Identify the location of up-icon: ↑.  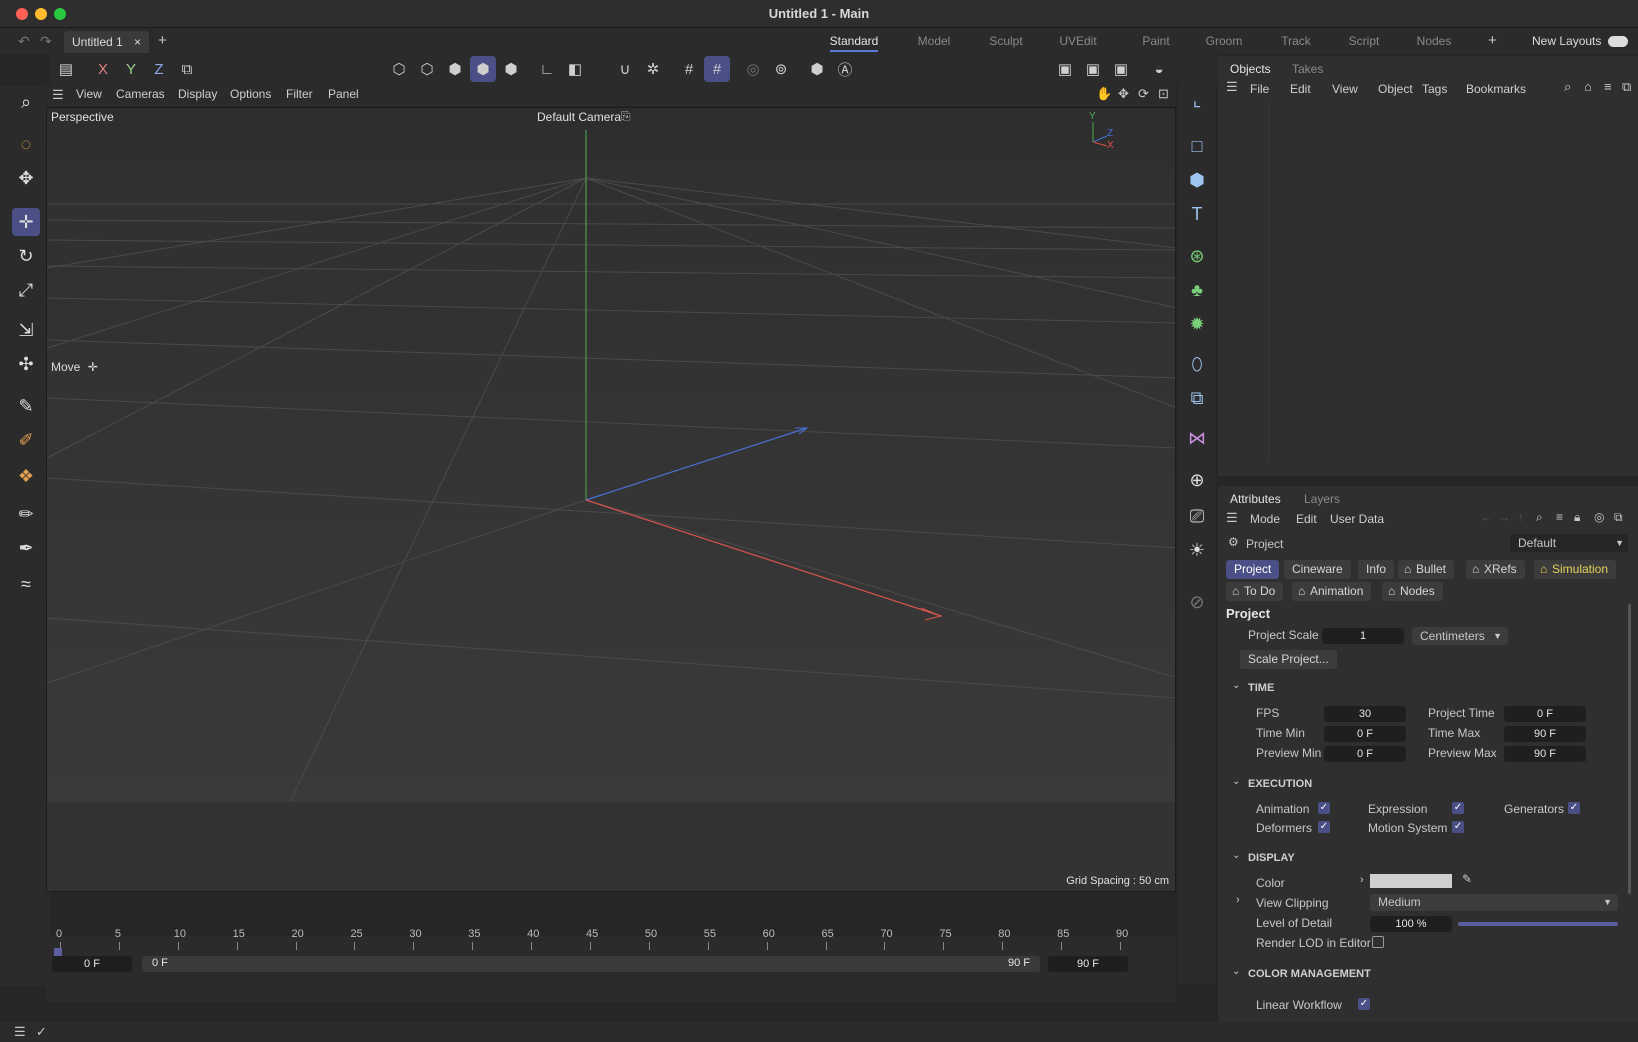
(1521, 517).